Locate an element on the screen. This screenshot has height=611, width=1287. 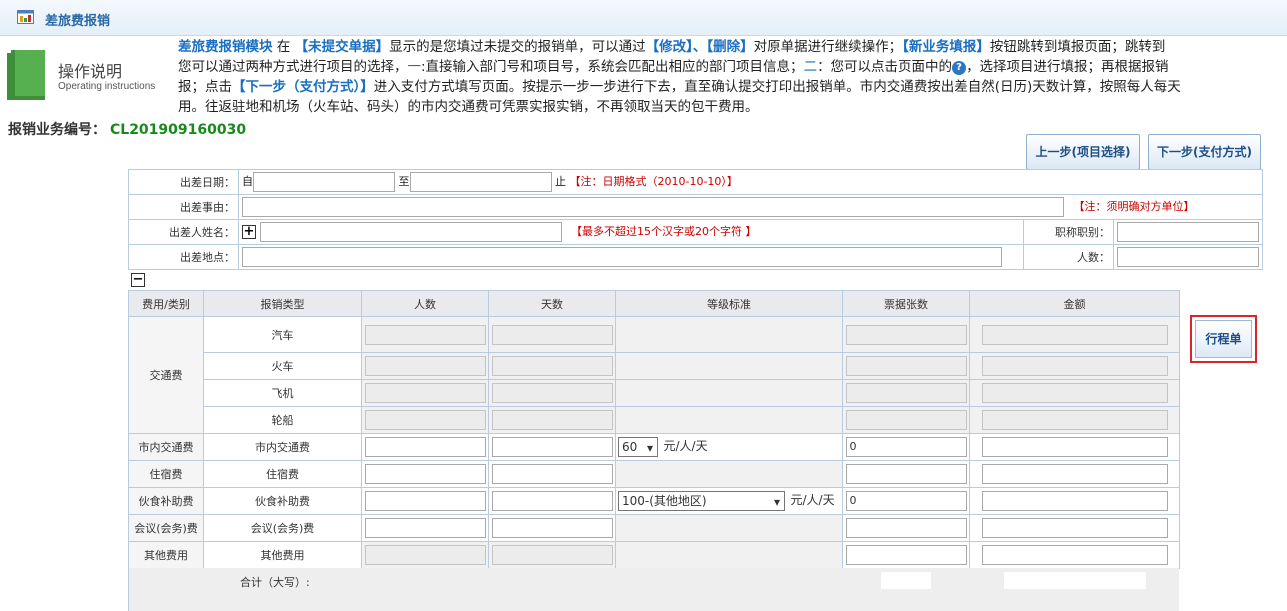
table-row: 轮船 is located at coordinates (654, 420).